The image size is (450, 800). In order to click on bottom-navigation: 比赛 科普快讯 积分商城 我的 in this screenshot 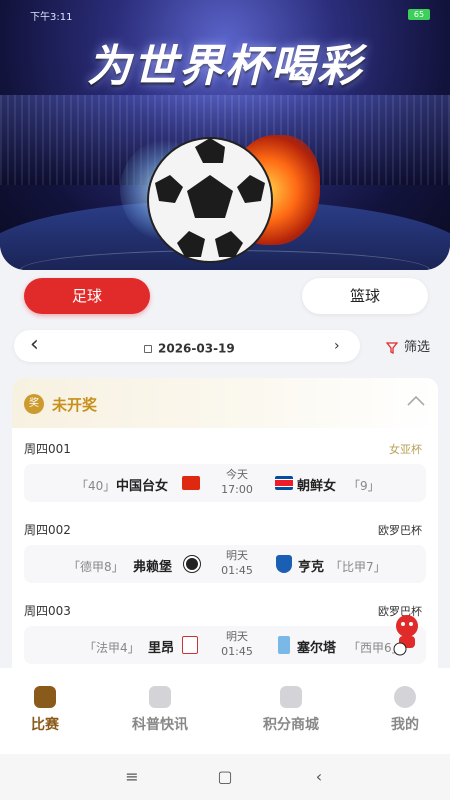, I will do `click(225, 711)`.